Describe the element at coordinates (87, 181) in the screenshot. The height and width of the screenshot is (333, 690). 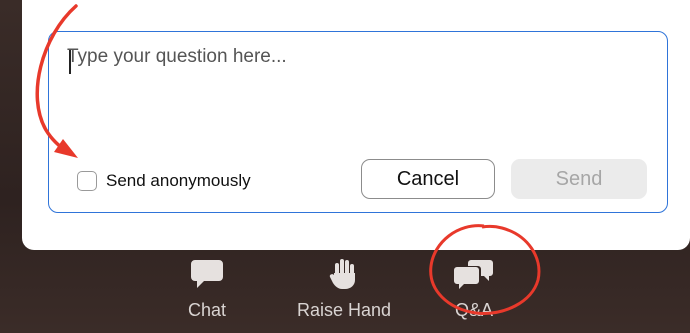
I see `send-anonymously-checkbox` at that location.